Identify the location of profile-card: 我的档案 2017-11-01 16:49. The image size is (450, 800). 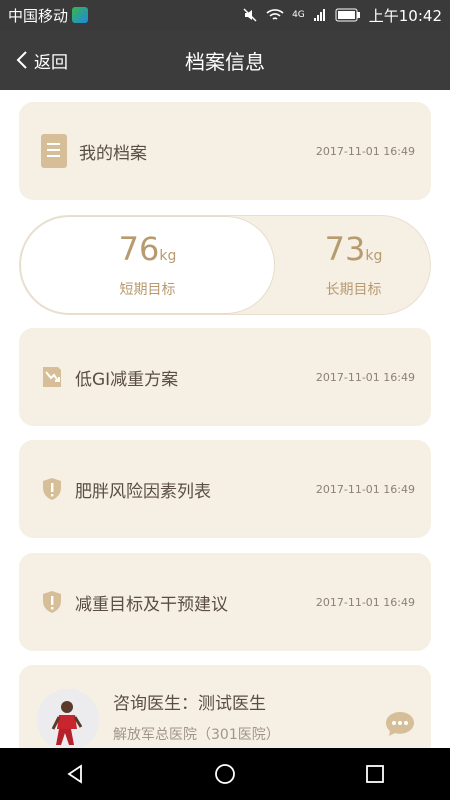
(225, 151).